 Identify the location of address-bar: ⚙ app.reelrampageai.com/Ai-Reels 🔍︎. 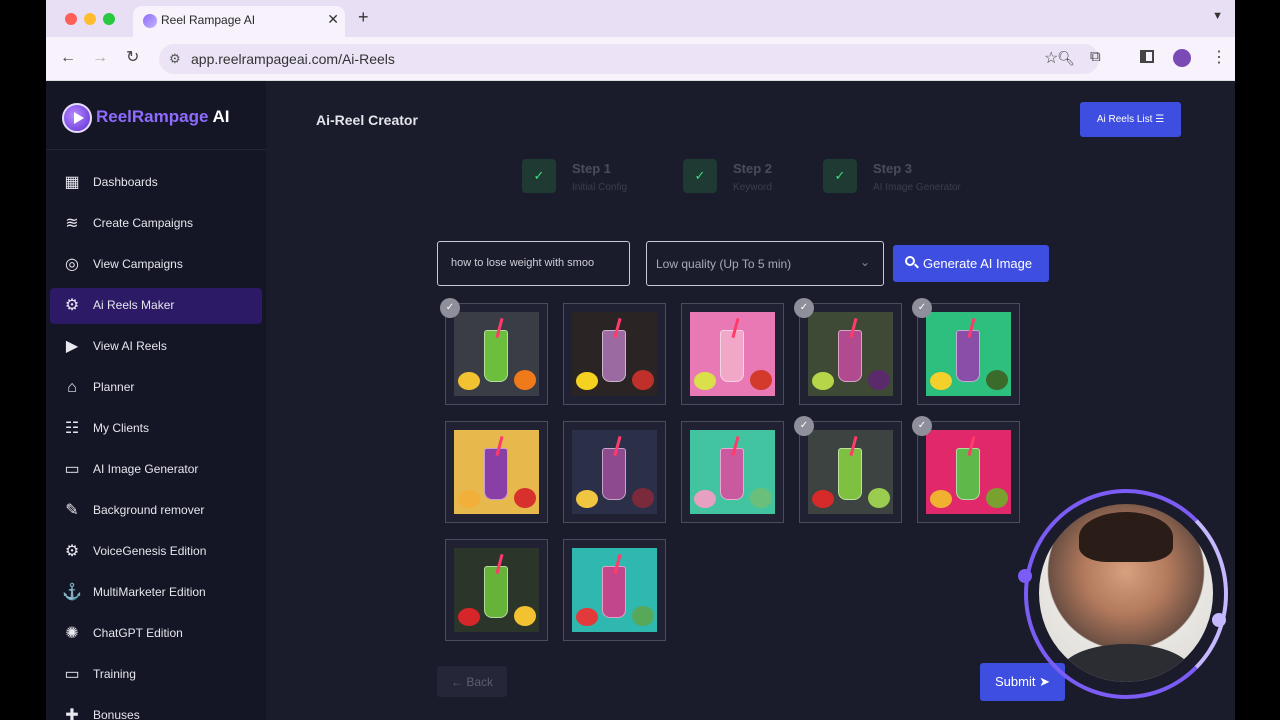
(629, 59).